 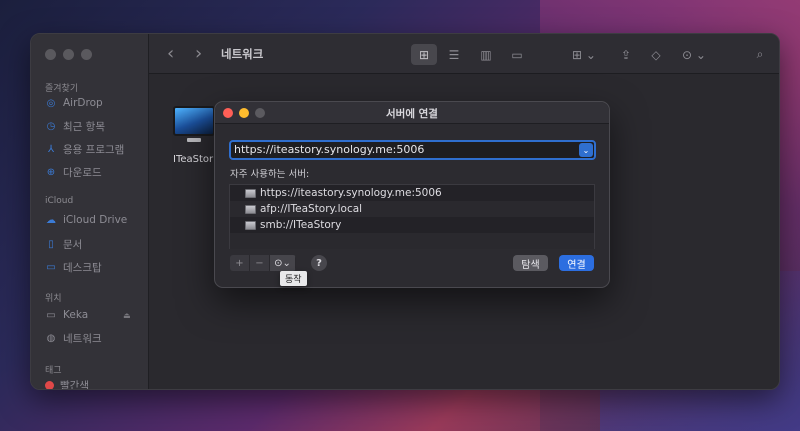 I want to click on sidebar-item-network: ◍ 네트워크, so click(x=73, y=338).